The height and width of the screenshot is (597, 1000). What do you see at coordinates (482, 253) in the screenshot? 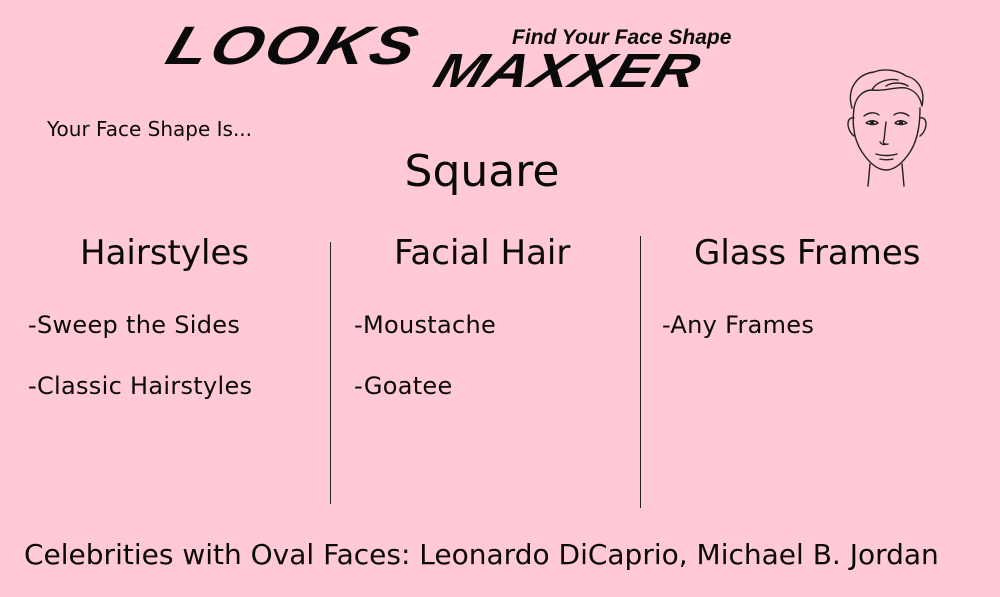
I see `facial-hair-heading: Facial Hair` at bounding box center [482, 253].